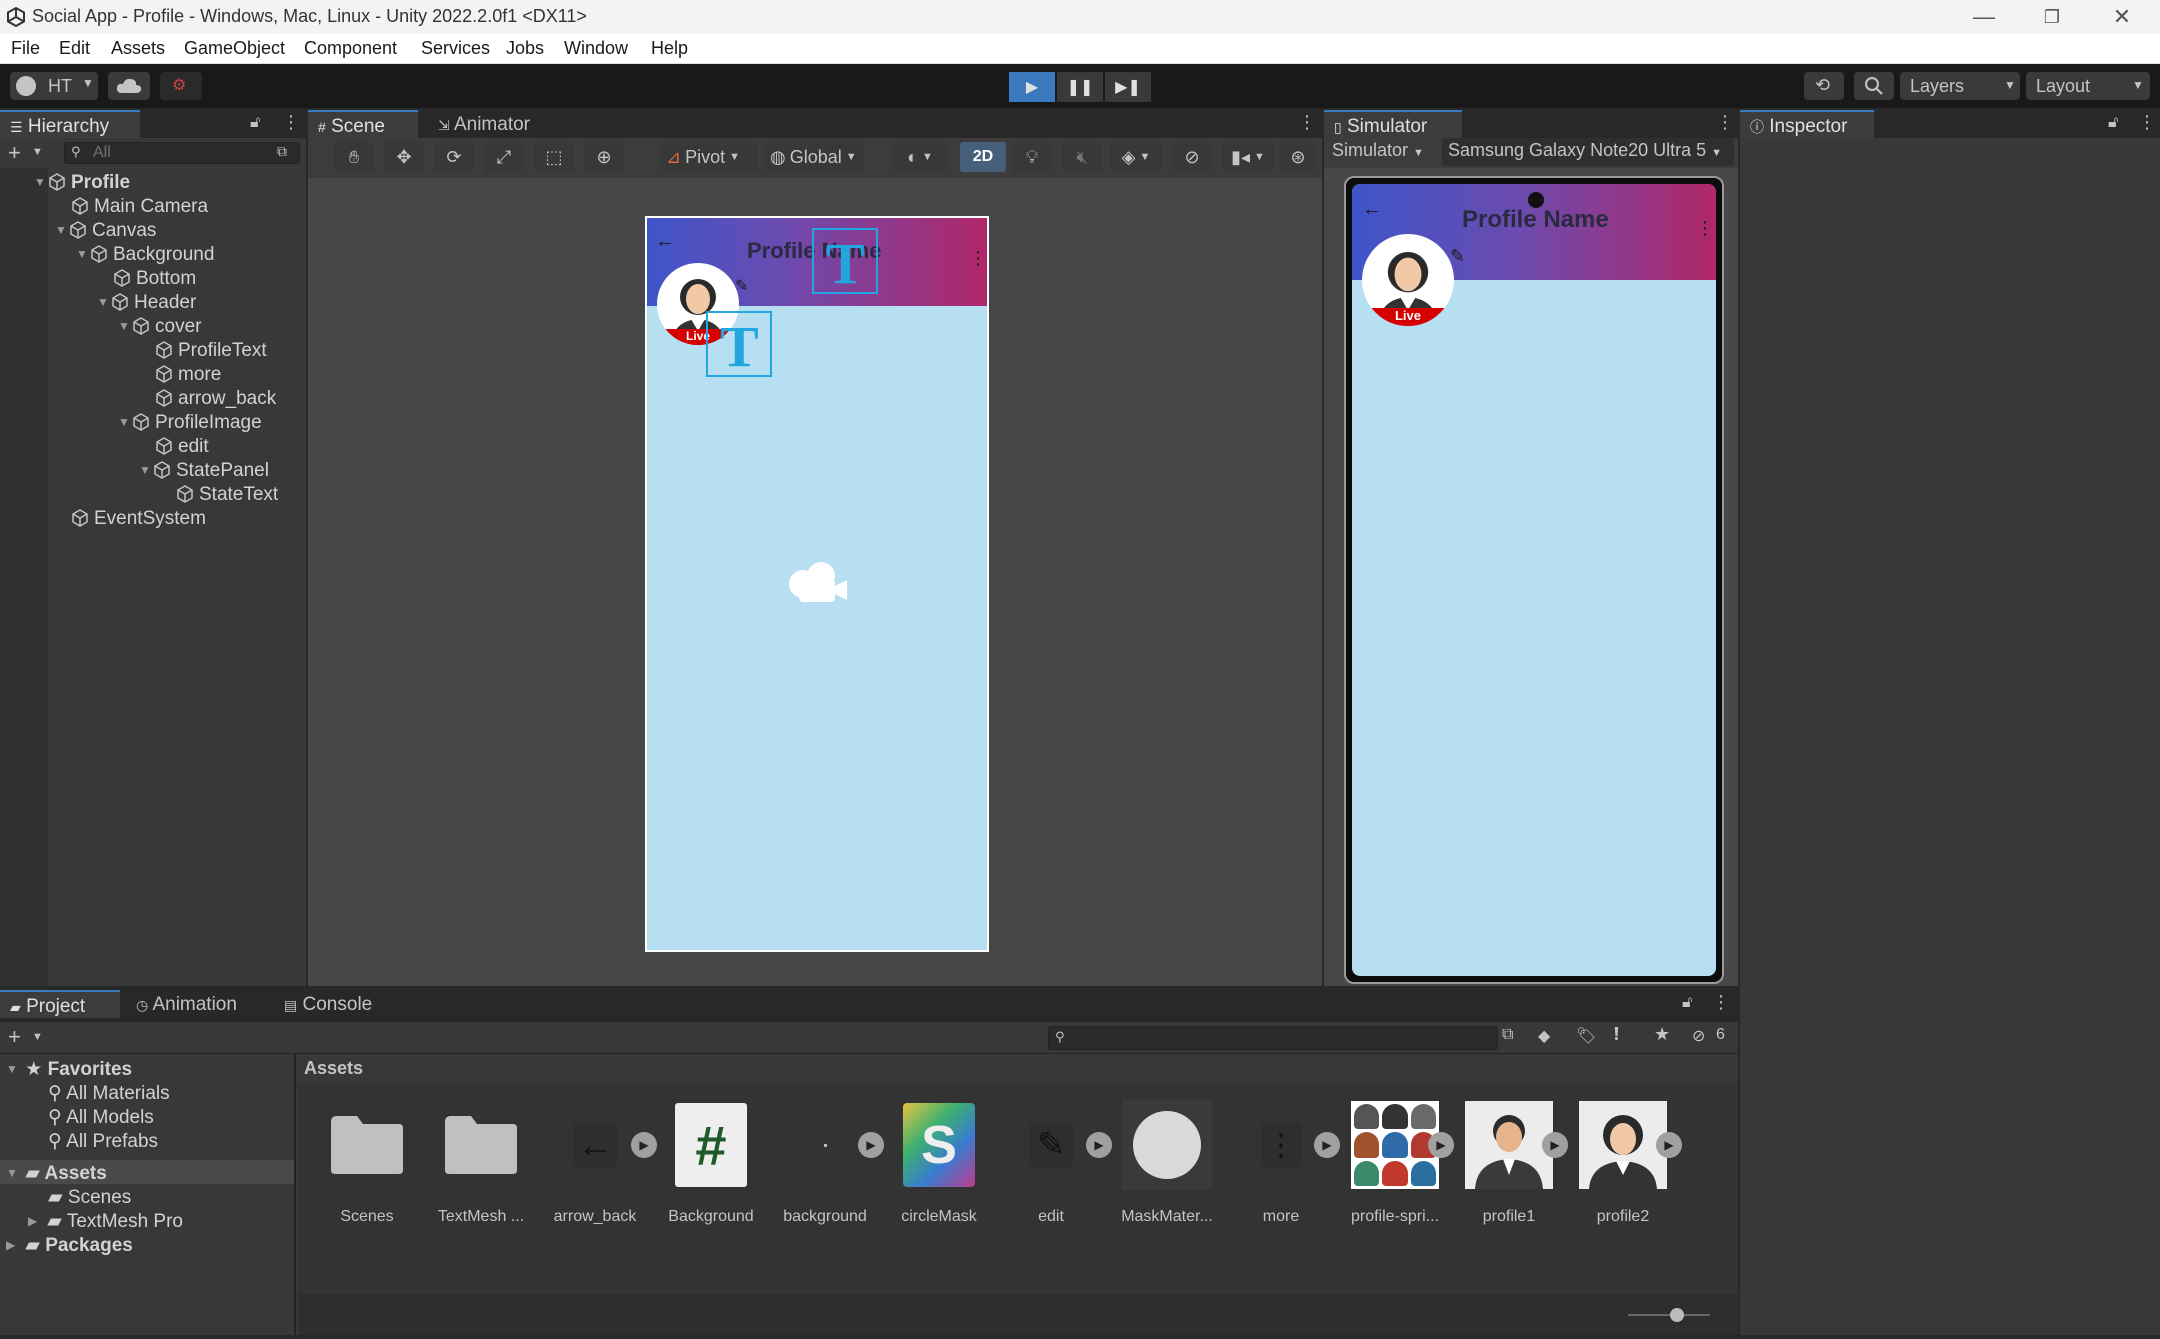 The height and width of the screenshot is (1339, 2160). I want to click on menu-window: Window, so click(596, 48).